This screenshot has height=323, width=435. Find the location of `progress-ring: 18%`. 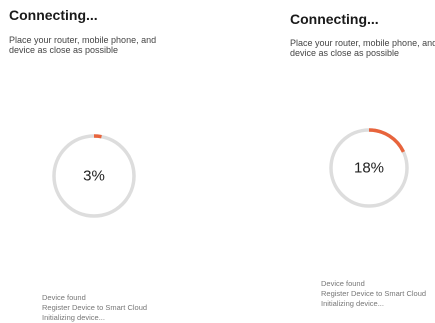

progress-ring: 18% is located at coordinates (369, 168).